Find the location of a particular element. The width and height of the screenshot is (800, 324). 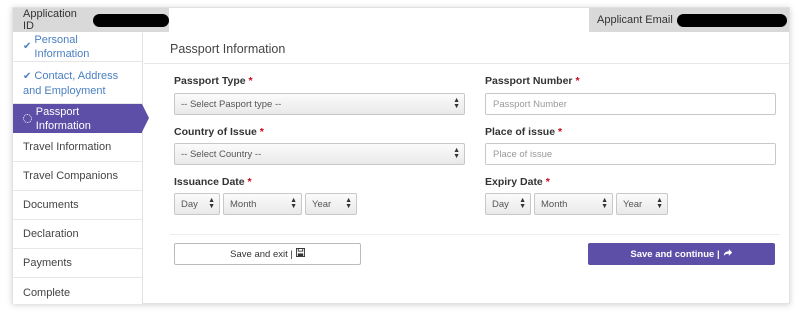

sidebar-item-label: Passport Information is located at coordinates (63, 118).